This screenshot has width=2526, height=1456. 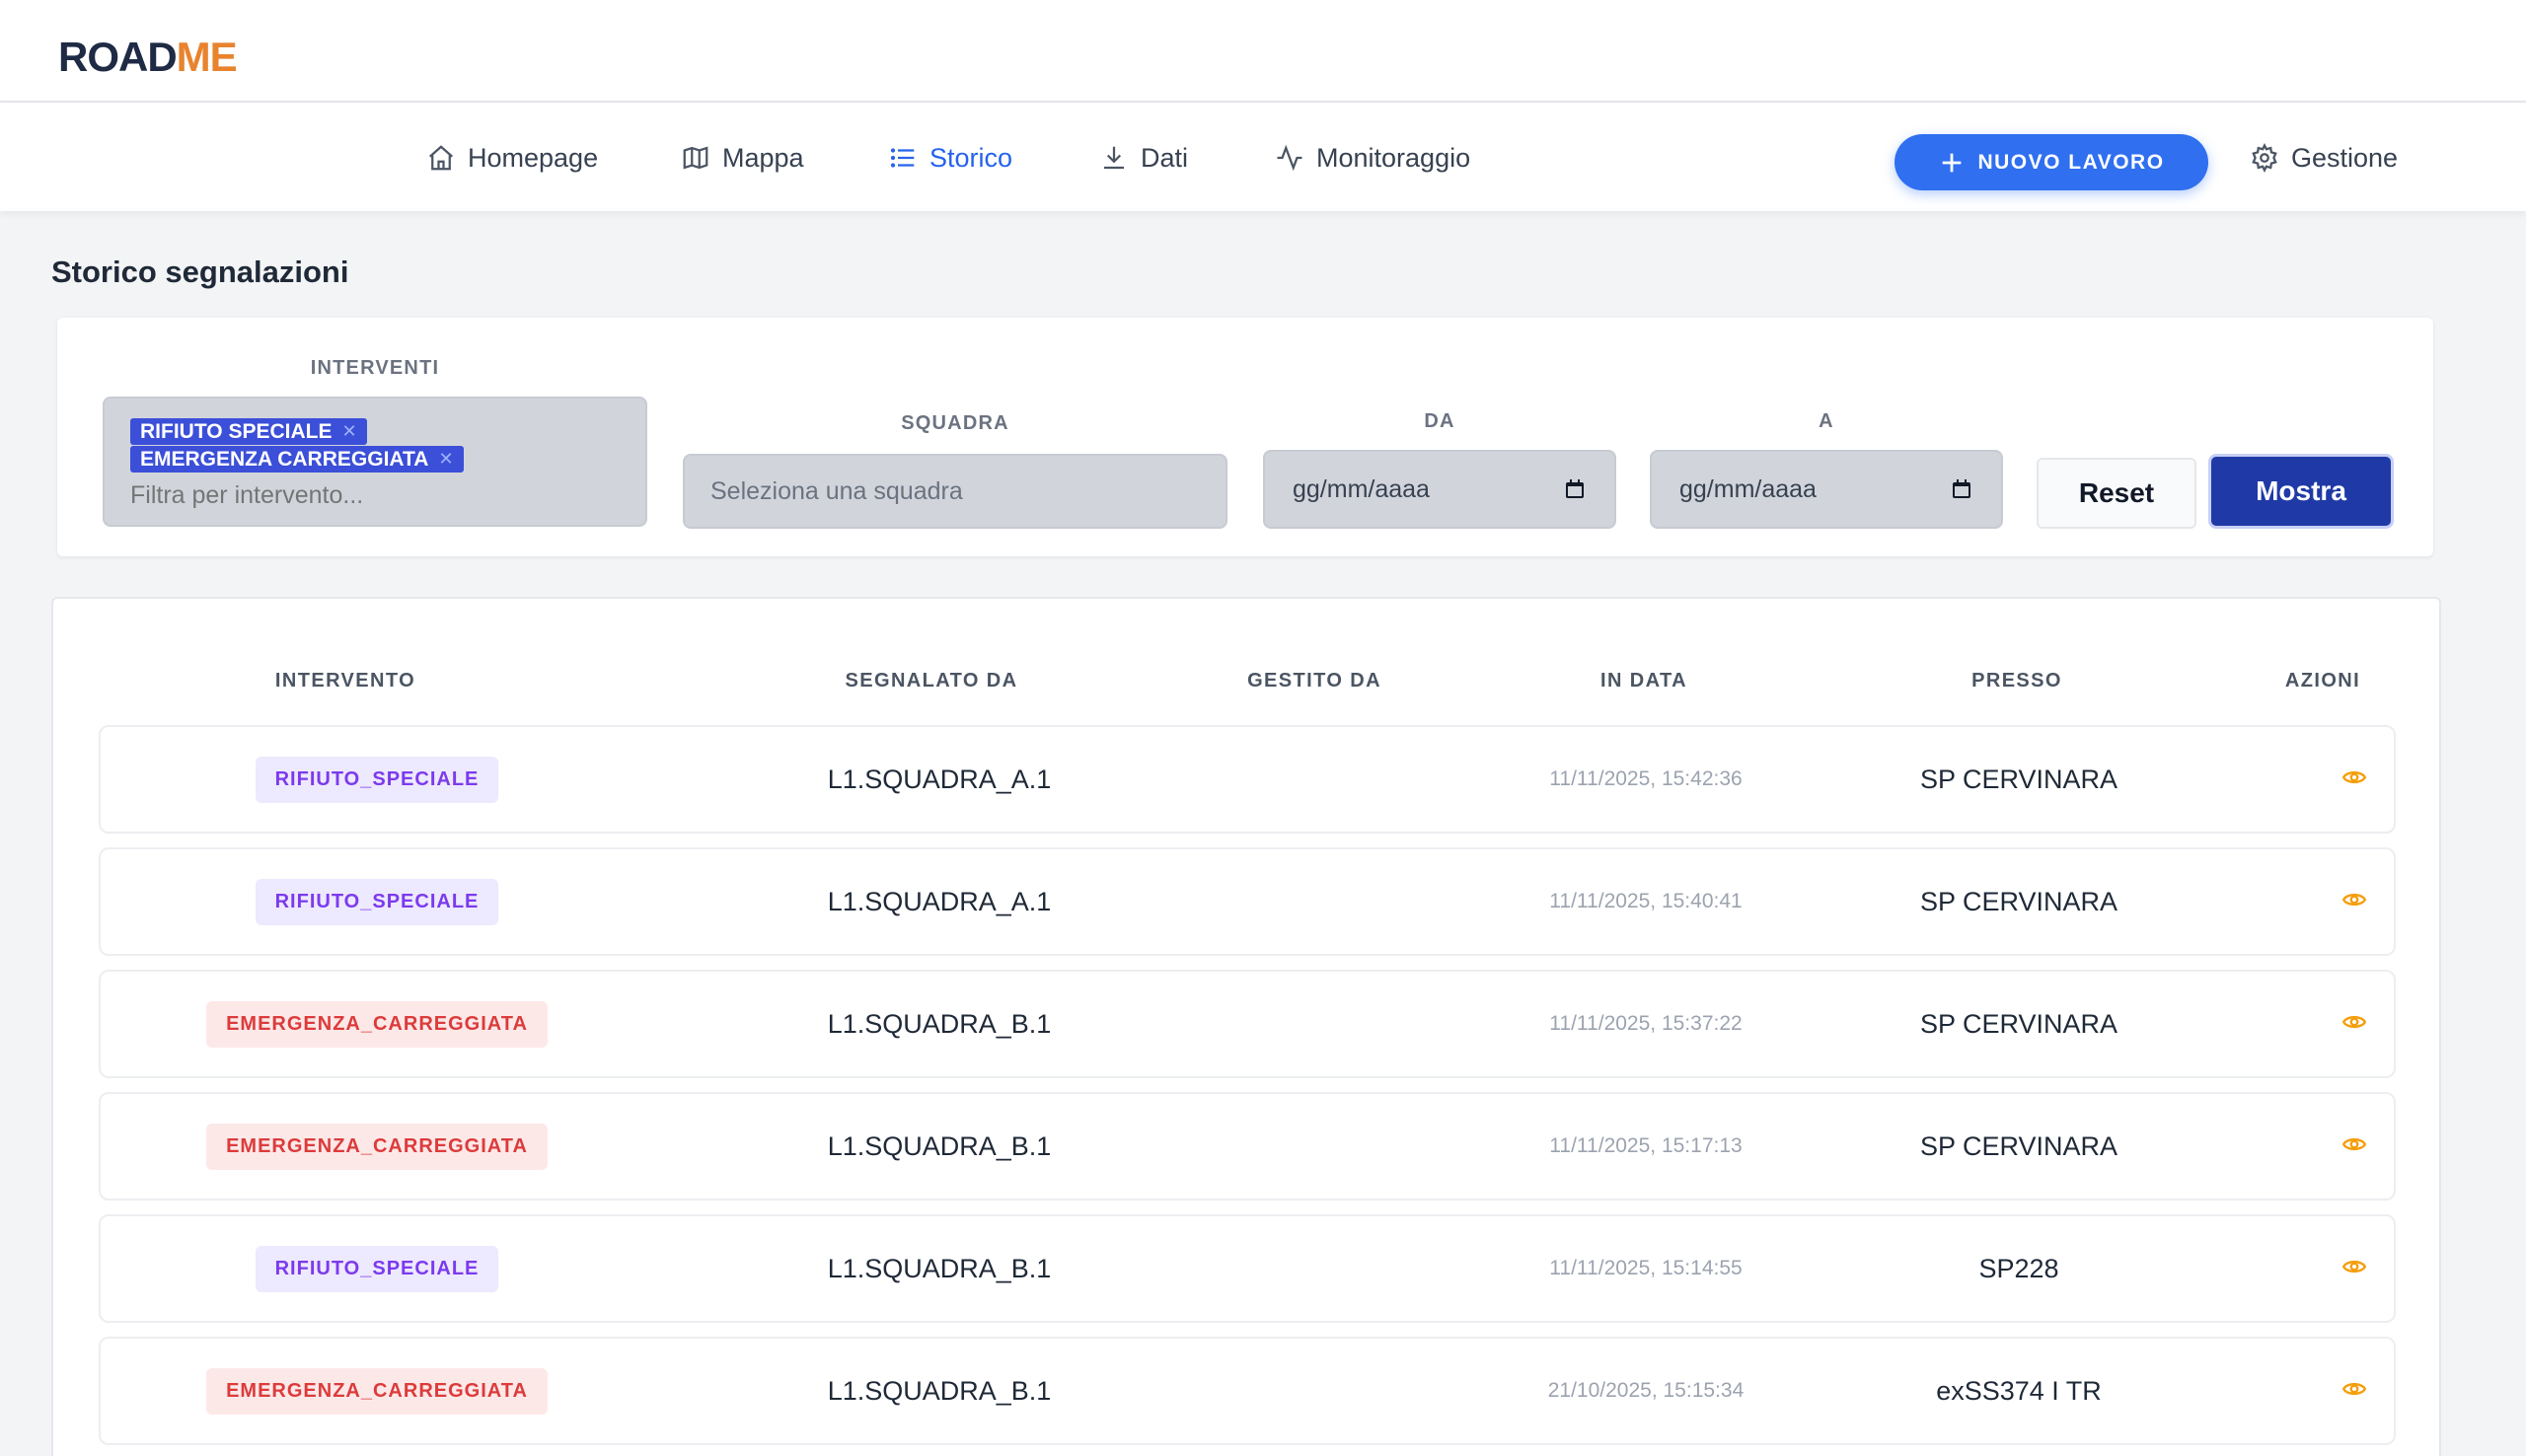 What do you see at coordinates (1393, 157) in the screenshot?
I see `nav-monitoraggio-label: Monitoraggio` at bounding box center [1393, 157].